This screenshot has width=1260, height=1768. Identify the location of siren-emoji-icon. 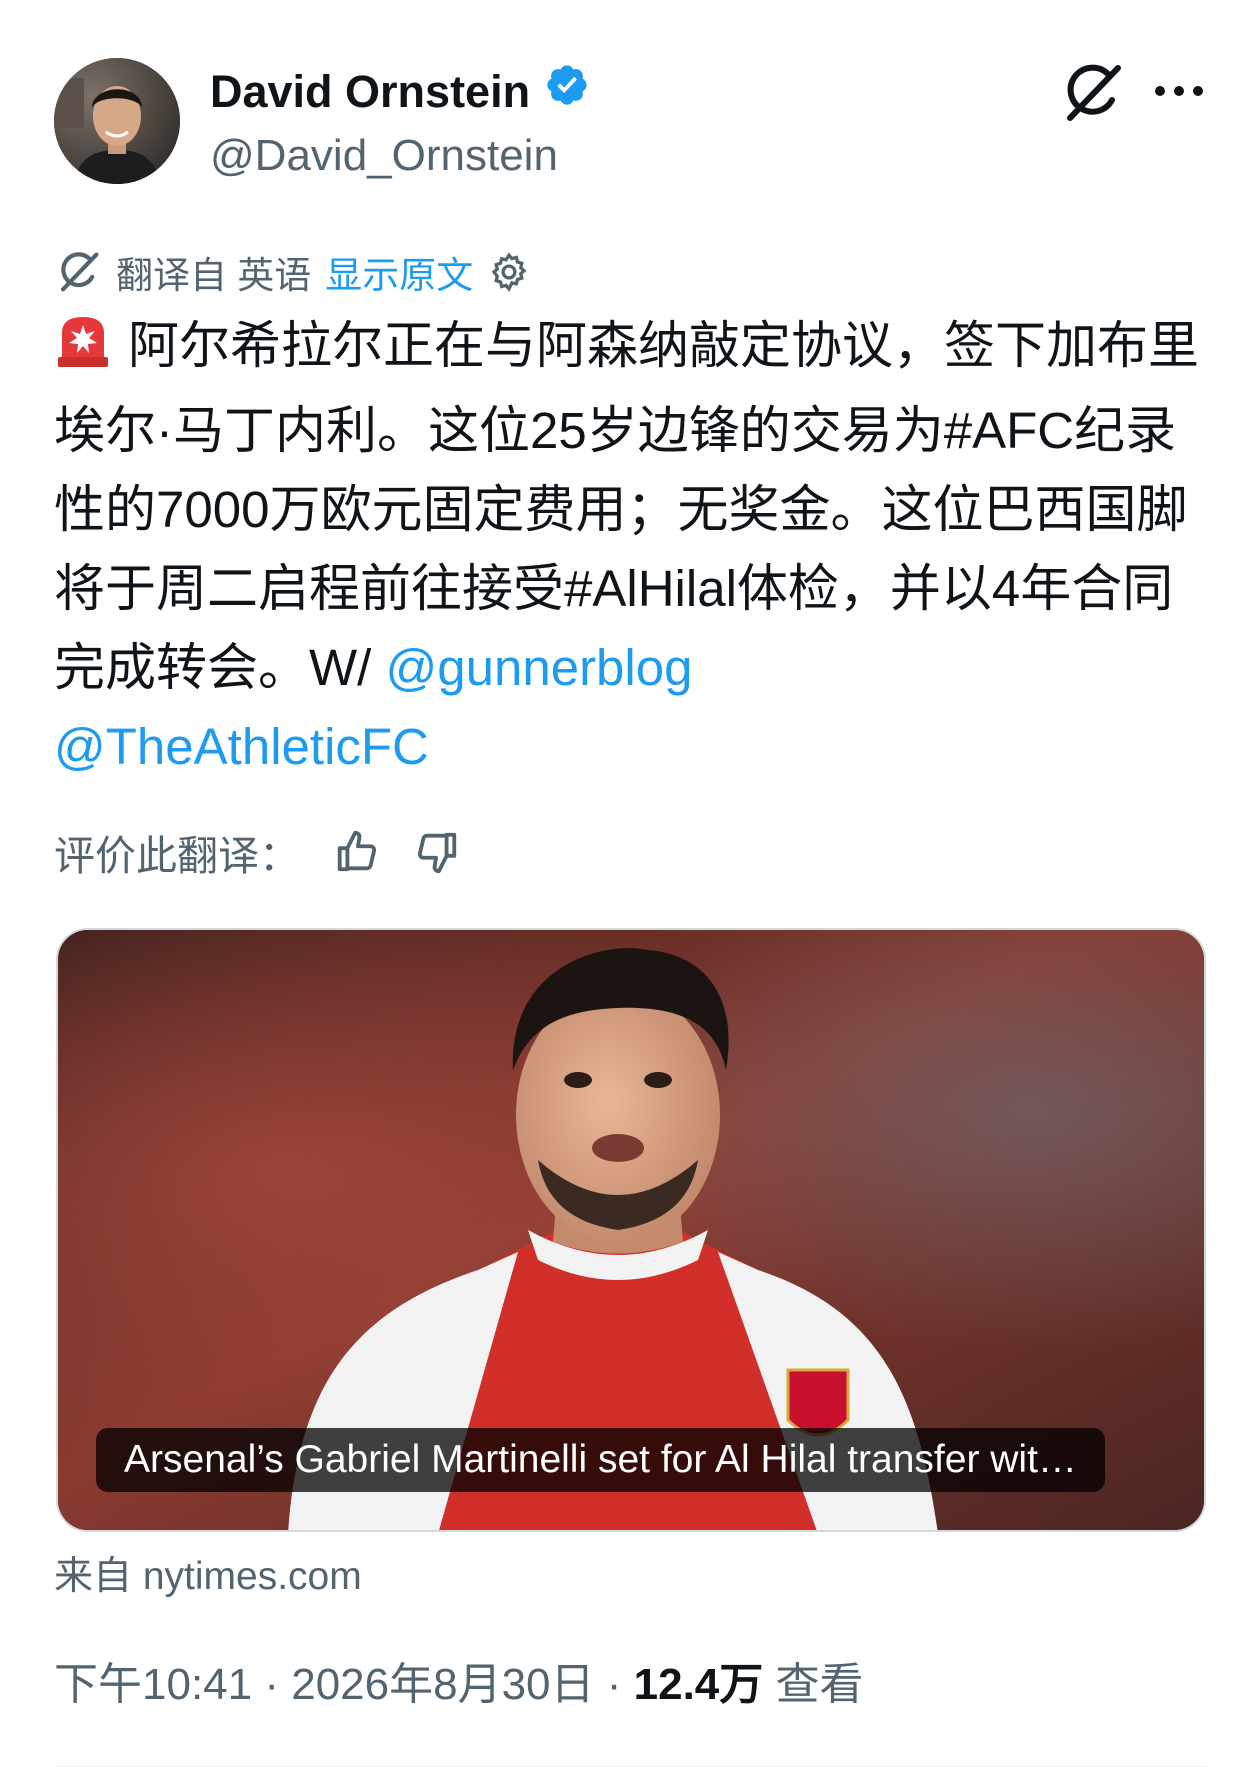
(83, 351).